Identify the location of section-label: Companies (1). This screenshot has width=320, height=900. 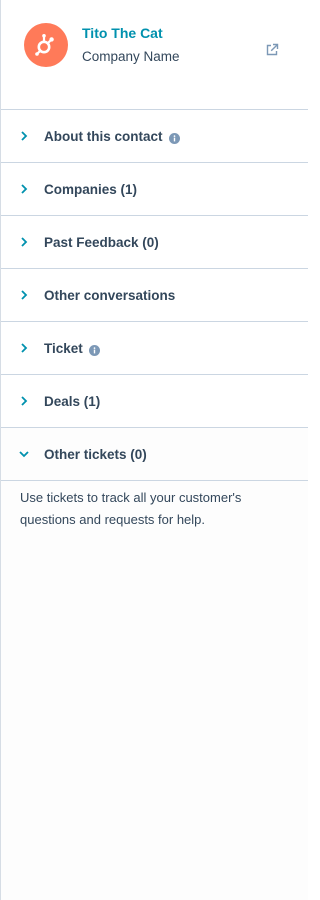
(91, 189).